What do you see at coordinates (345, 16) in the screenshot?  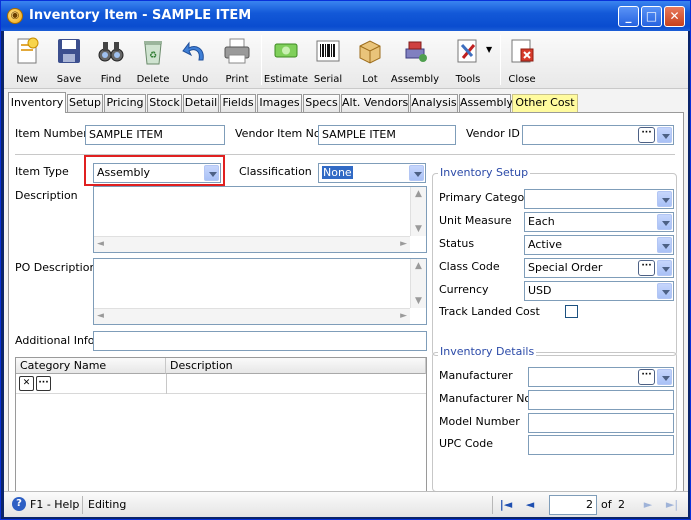 I see `title-bar: ◉ Inventory Item - SAMPLE ITEM _ □ ✕` at bounding box center [345, 16].